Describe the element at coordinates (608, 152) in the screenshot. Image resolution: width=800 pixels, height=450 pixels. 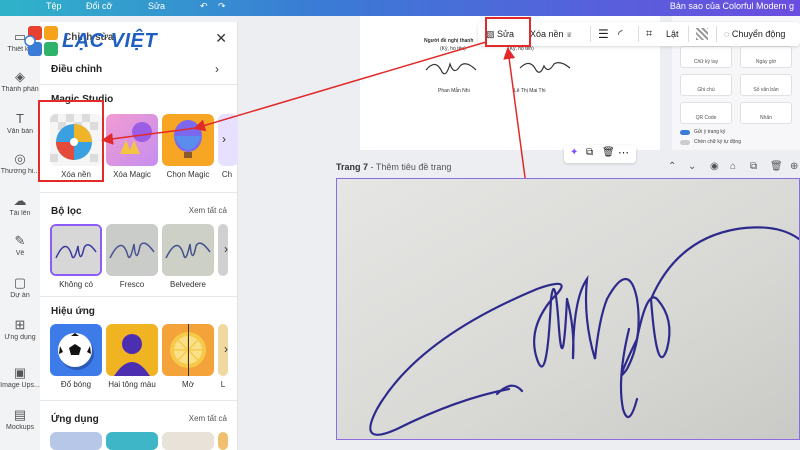
I see `trash-icon: 🗑` at that location.